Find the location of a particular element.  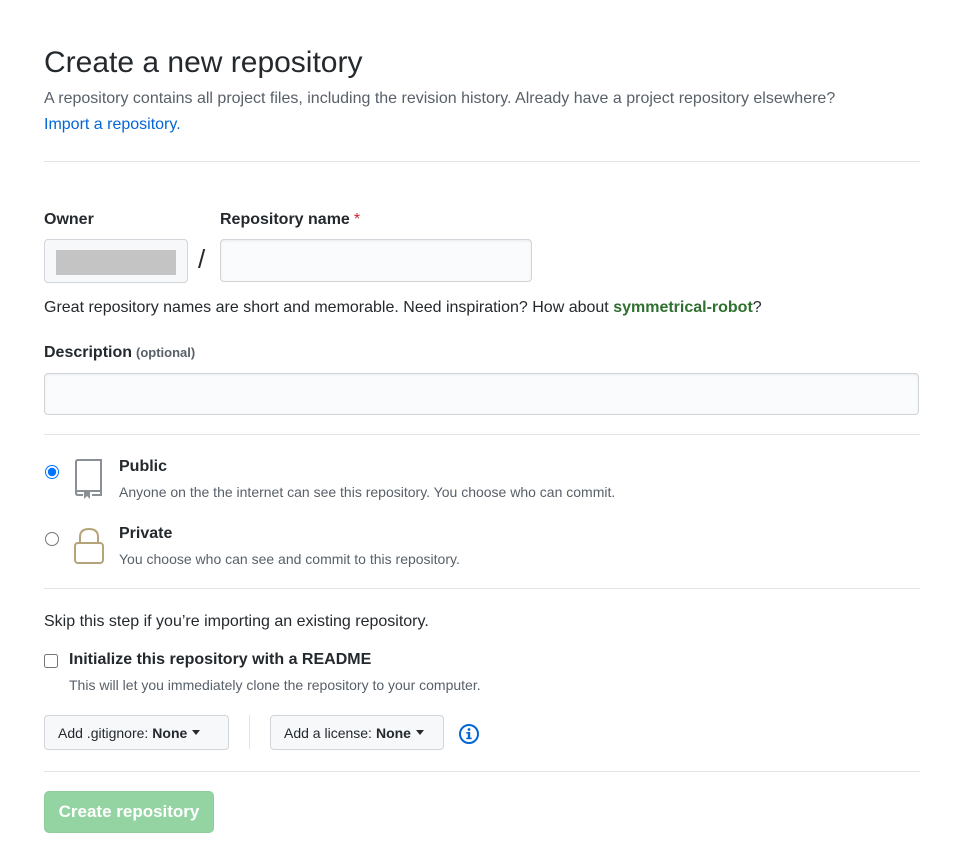

create-repository-button: Create repository is located at coordinates (129, 812).